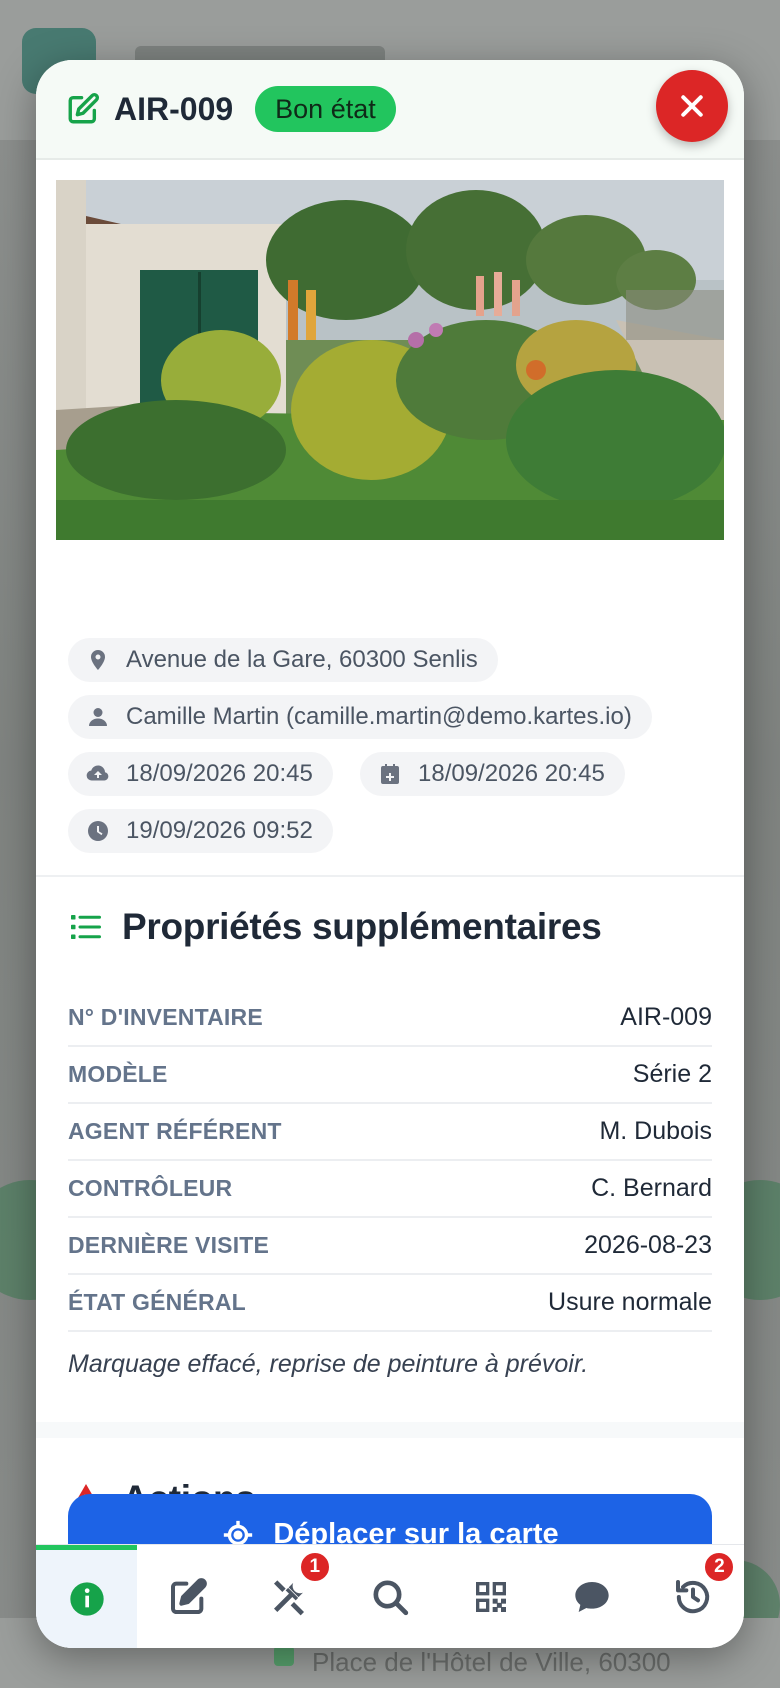  Describe the element at coordinates (86, 1599) in the screenshot. I see `info-icon` at that location.